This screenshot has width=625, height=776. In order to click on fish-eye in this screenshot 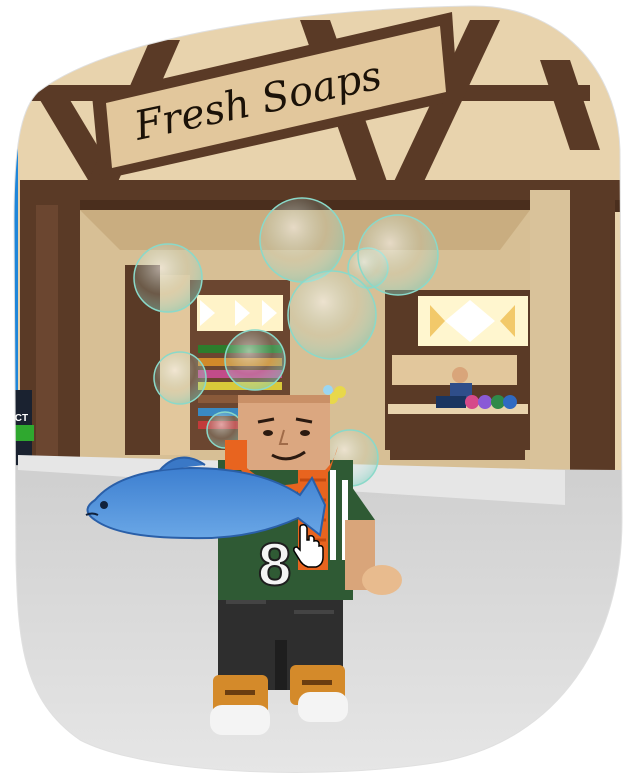, I will do `click(104, 505)`.